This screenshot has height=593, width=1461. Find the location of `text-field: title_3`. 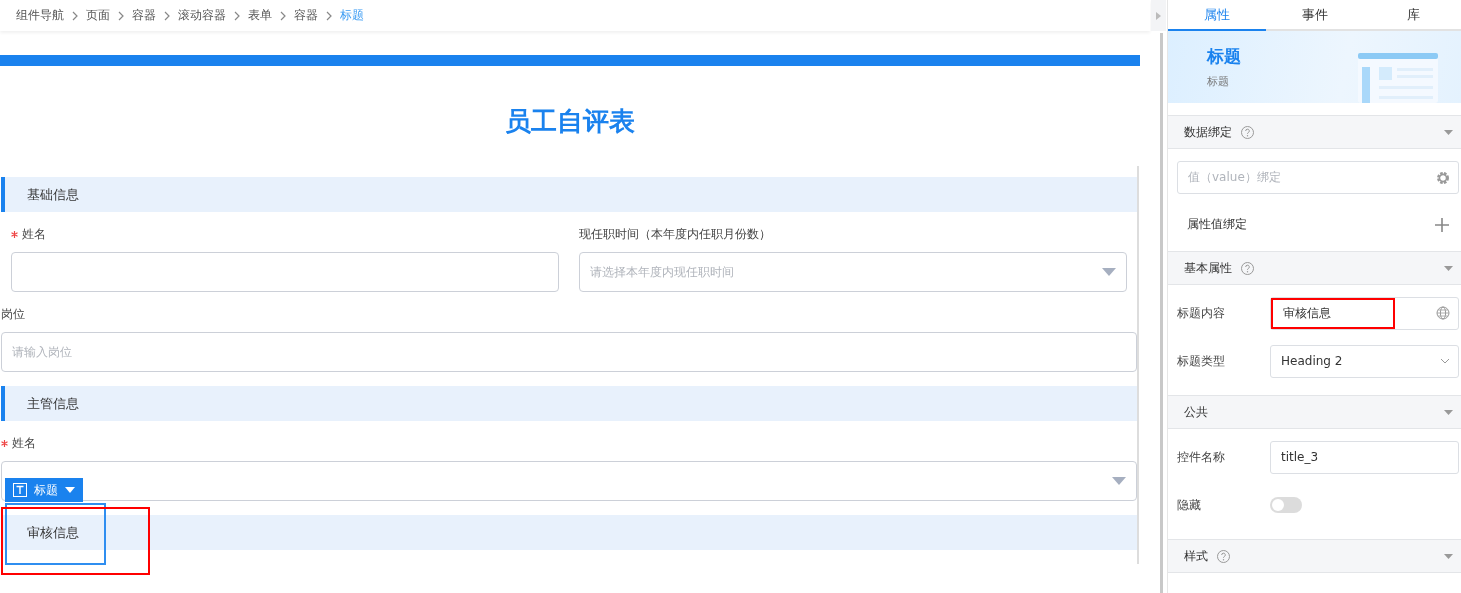

text-field: title_3 is located at coordinates (1364, 457).